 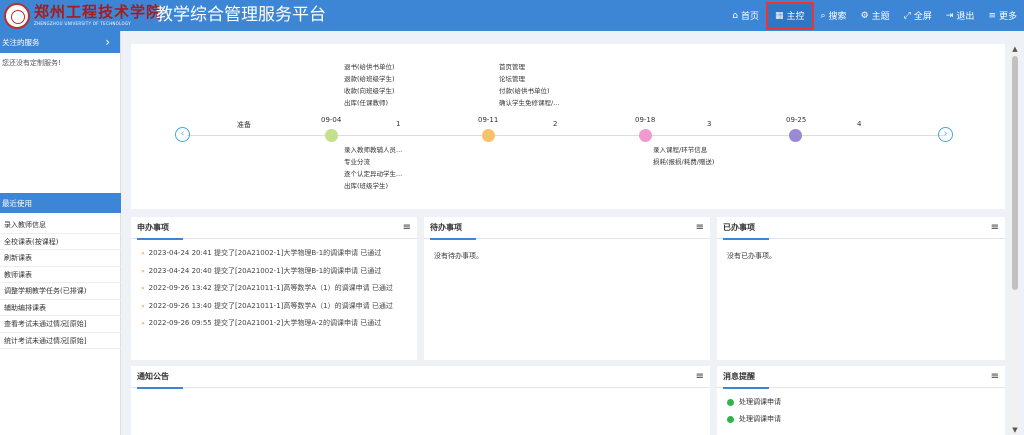 What do you see at coordinates (796, 120) in the screenshot?
I see `timeline-date: 09-25` at bounding box center [796, 120].